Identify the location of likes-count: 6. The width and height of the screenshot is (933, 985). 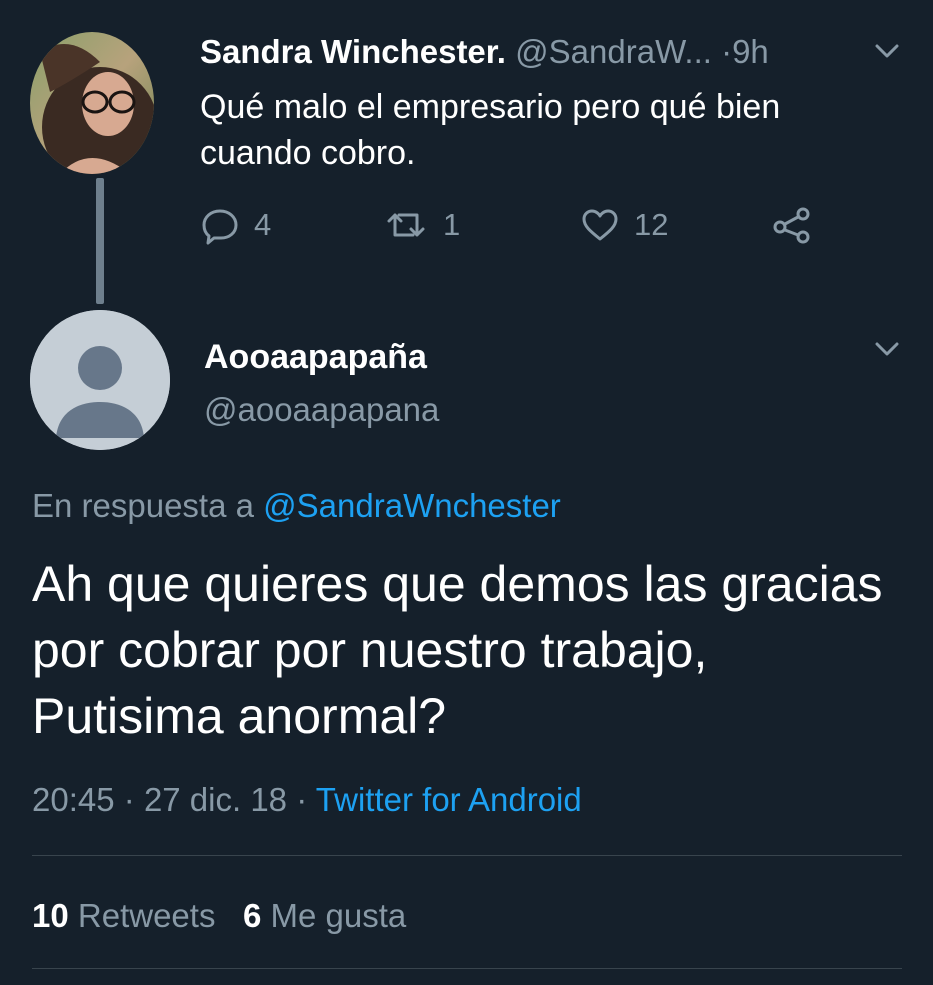
(252, 915).